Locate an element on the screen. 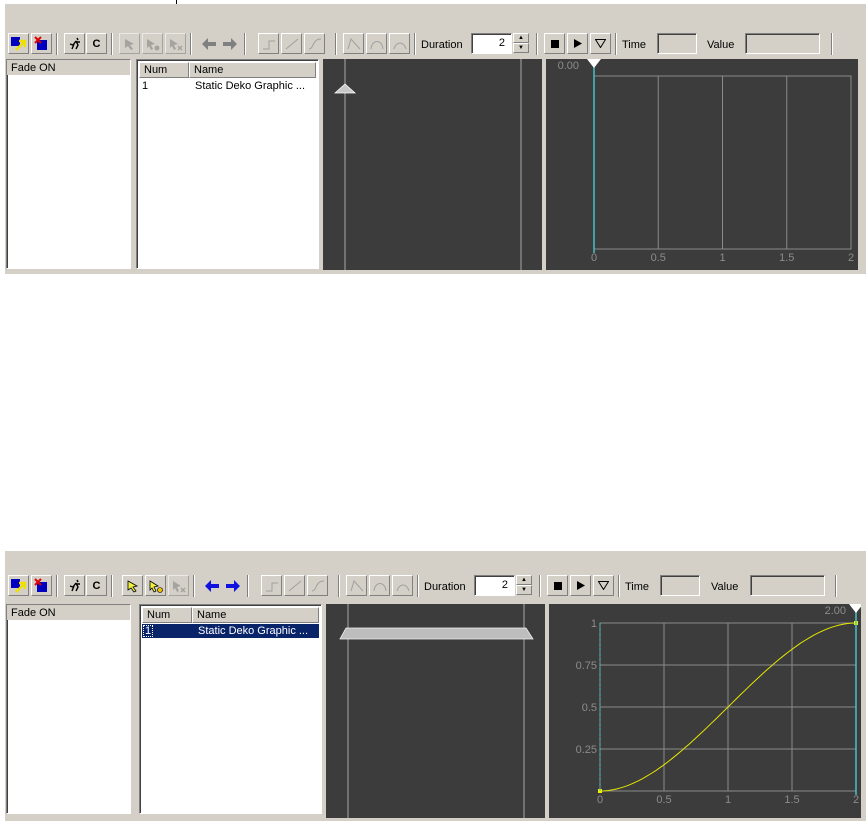 The height and width of the screenshot is (823, 866). pointer-icon is located at coordinates (129, 44).